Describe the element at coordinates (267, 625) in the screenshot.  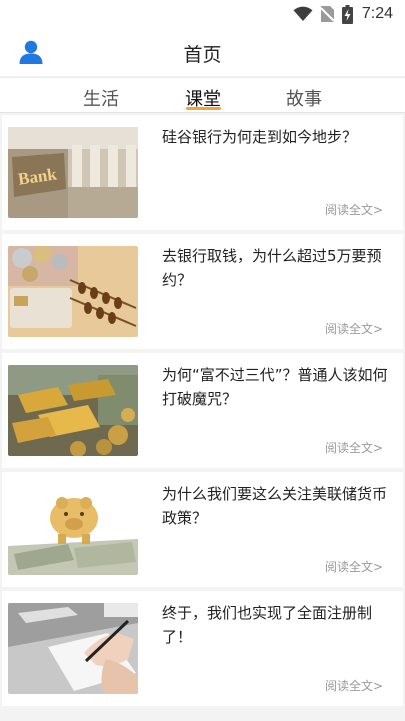
I see `article-title: 终于，我们也实现了全面注册制了！` at that location.